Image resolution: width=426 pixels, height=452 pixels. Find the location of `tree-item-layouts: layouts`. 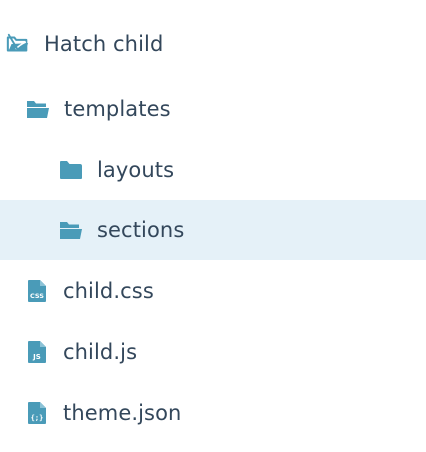

tree-item-layouts: layouts is located at coordinates (213, 170).